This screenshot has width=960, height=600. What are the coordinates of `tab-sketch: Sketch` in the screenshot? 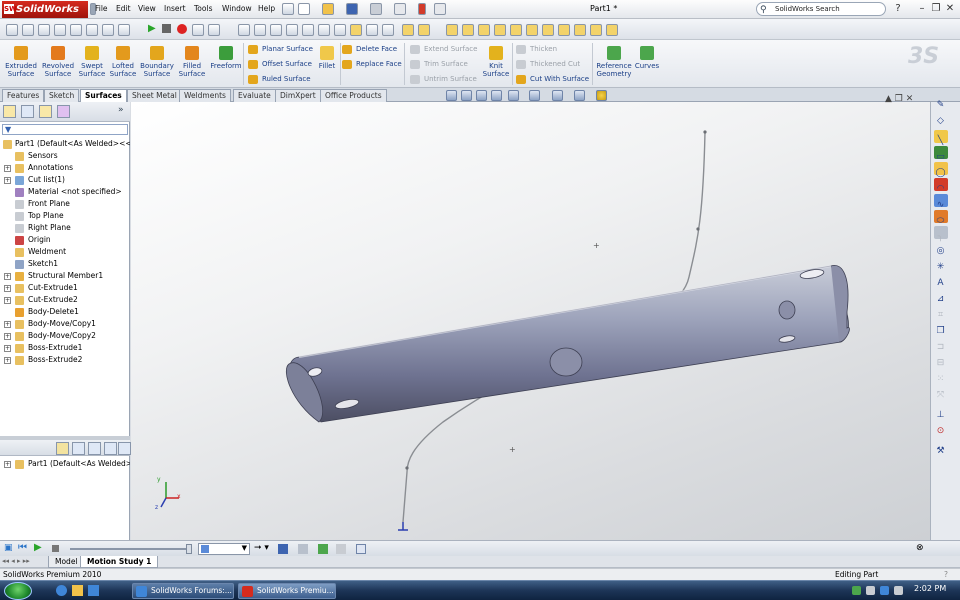 It's located at (62, 95).